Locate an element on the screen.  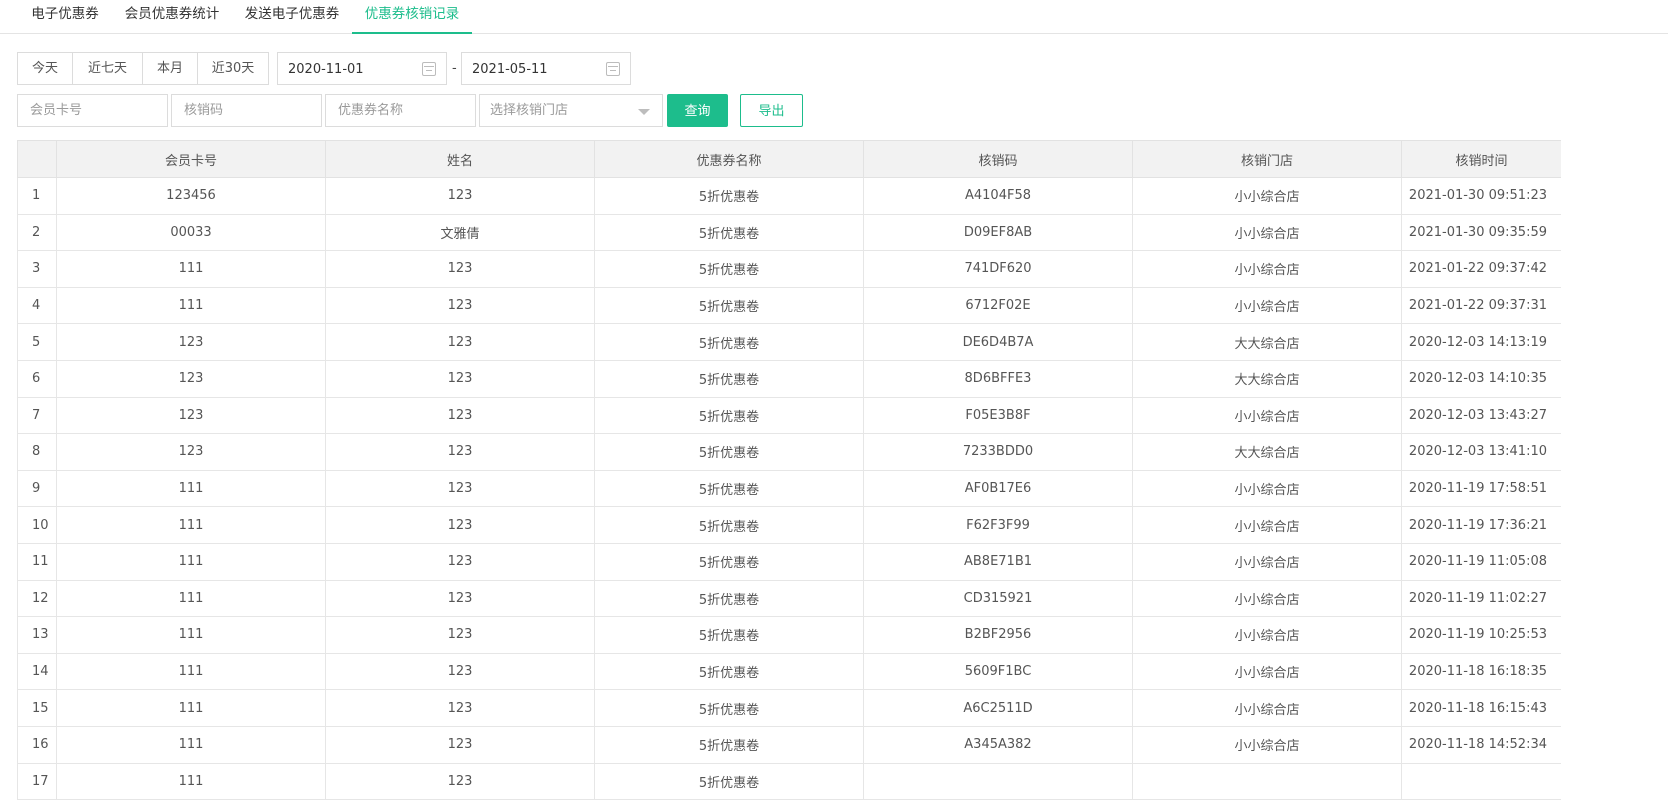
code-cell is located at coordinates (998, 781).